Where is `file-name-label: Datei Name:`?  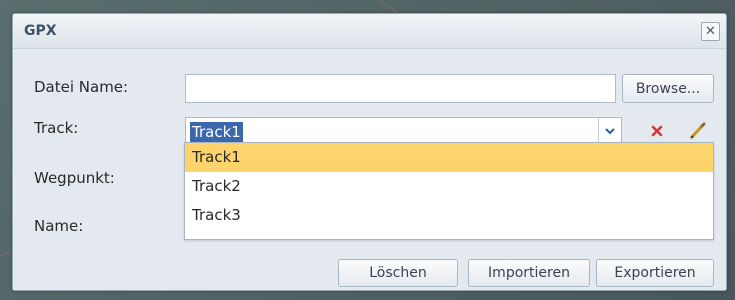
file-name-label: Datei Name: is located at coordinates (81, 87).